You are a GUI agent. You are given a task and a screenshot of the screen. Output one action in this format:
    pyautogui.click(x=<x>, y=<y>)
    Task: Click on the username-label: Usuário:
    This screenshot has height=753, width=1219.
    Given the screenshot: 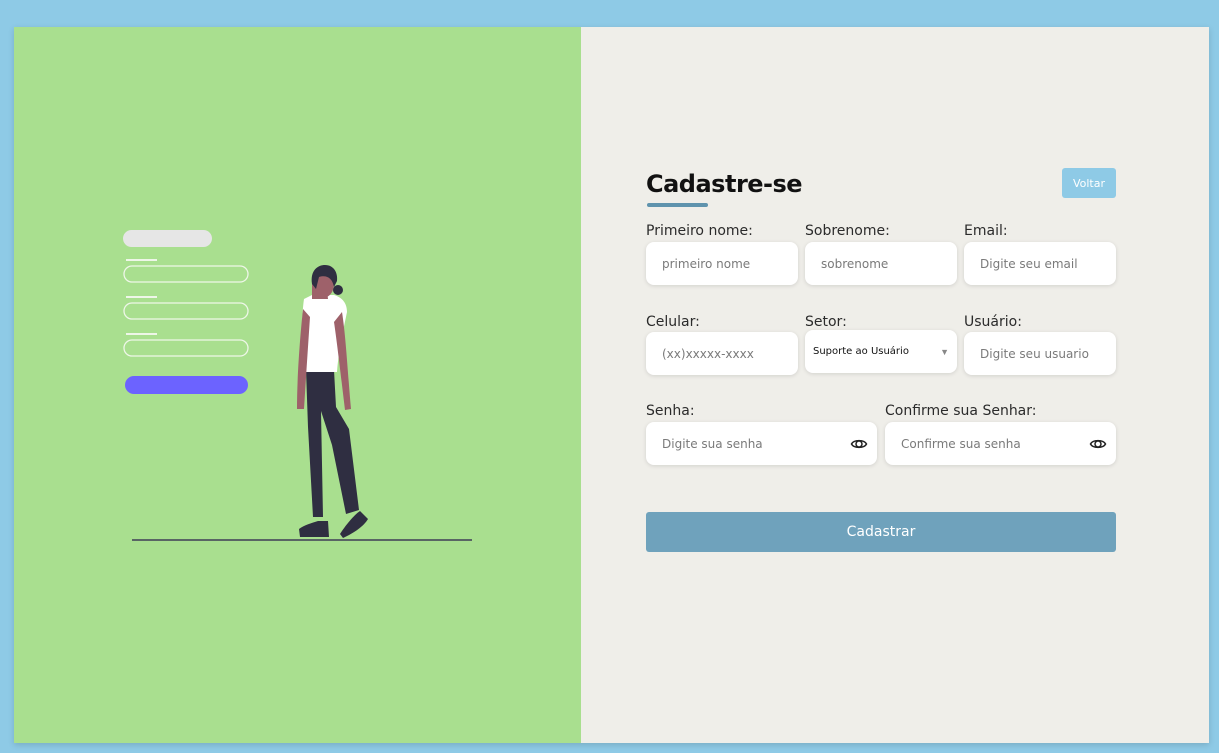 What is the action you would take?
    pyautogui.click(x=993, y=322)
    